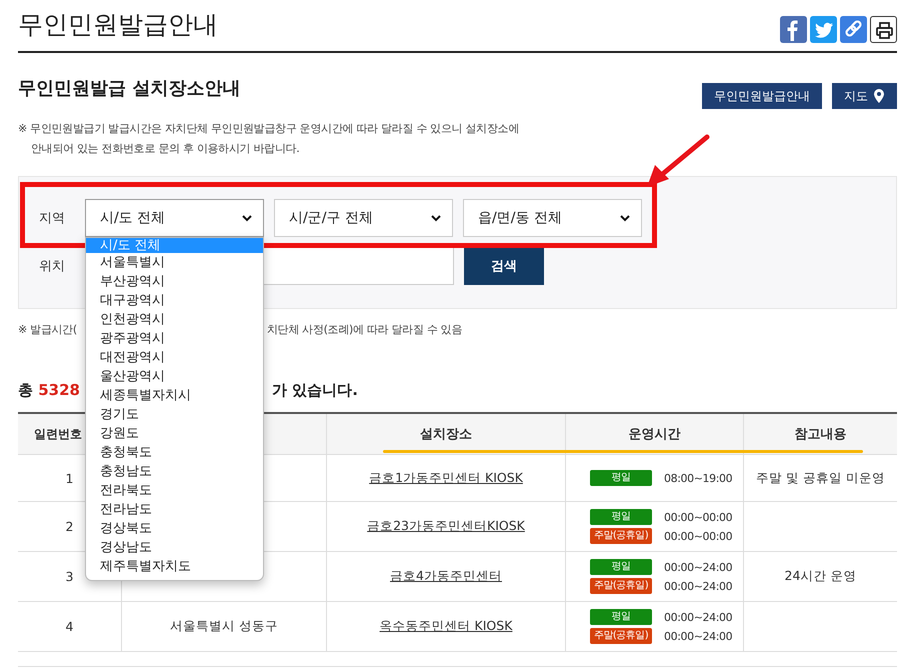 Image resolution: width=906 pixels, height=669 pixels. What do you see at coordinates (129, 88) in the screenshot?
I see `section-title: 무인민원발급 설치장소안내` at bounding box center [129, 88].